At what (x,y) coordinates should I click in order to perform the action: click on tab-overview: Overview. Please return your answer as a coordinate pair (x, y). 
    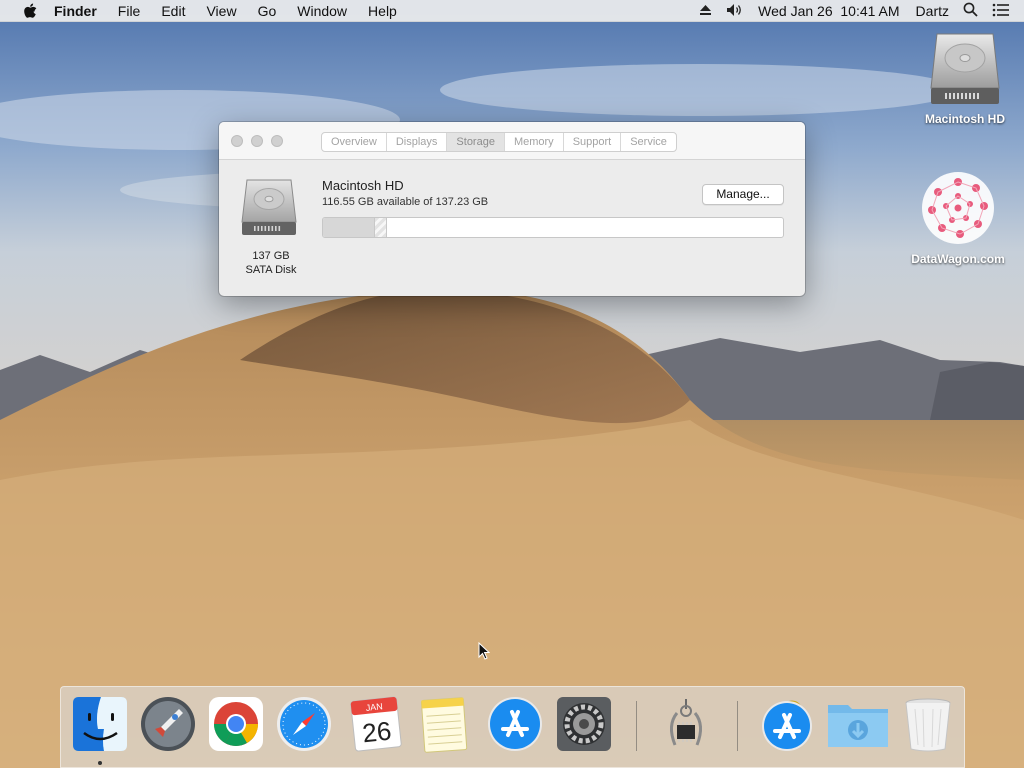
    Looking at the image, I should click on (354, 142).